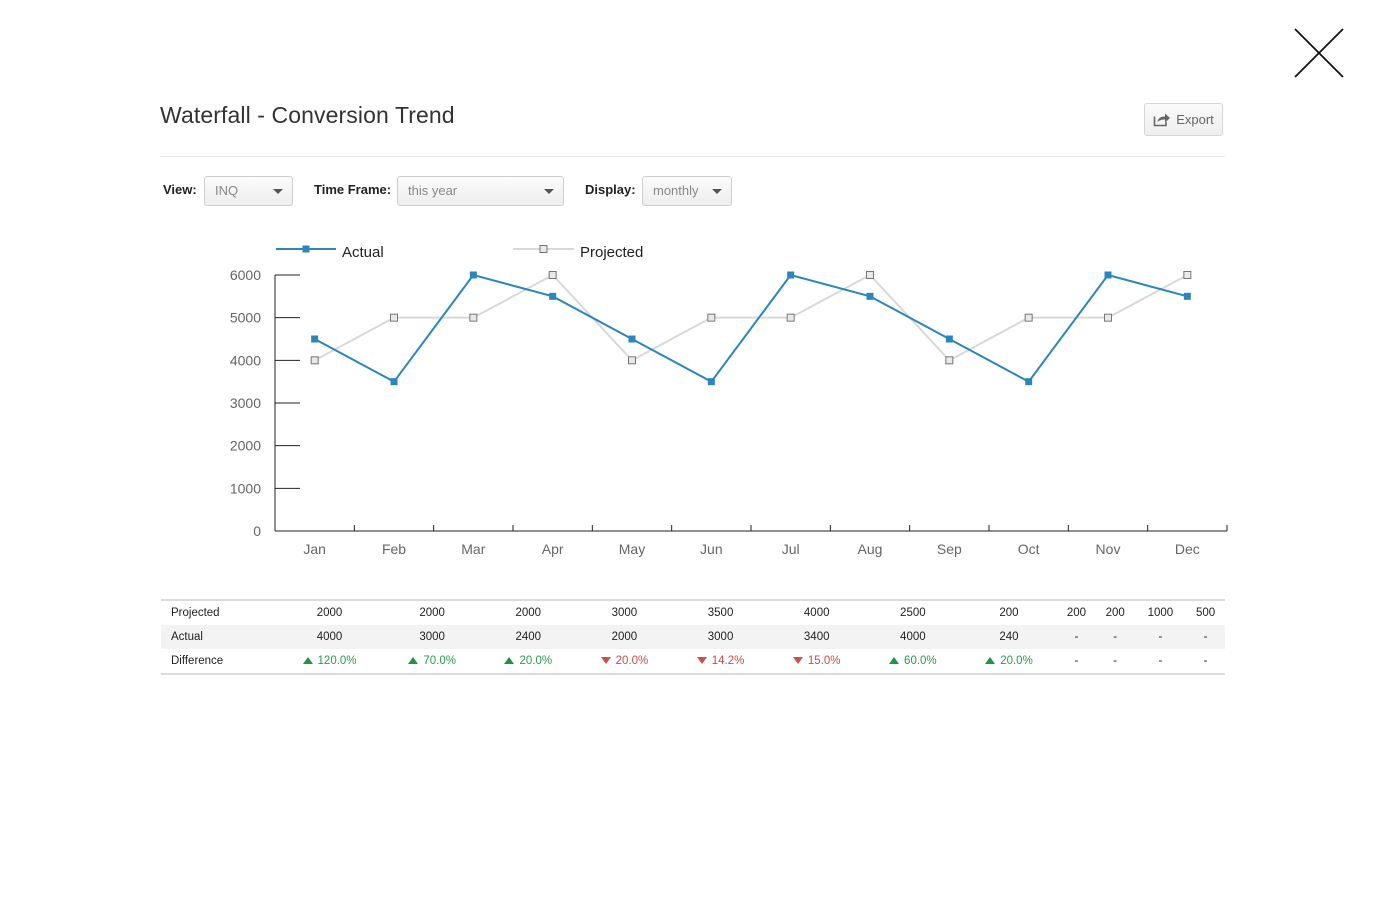  Describe the element at coordinates (245, 275) in the screenshot. I see `y-tick-label: 6000` at that location.